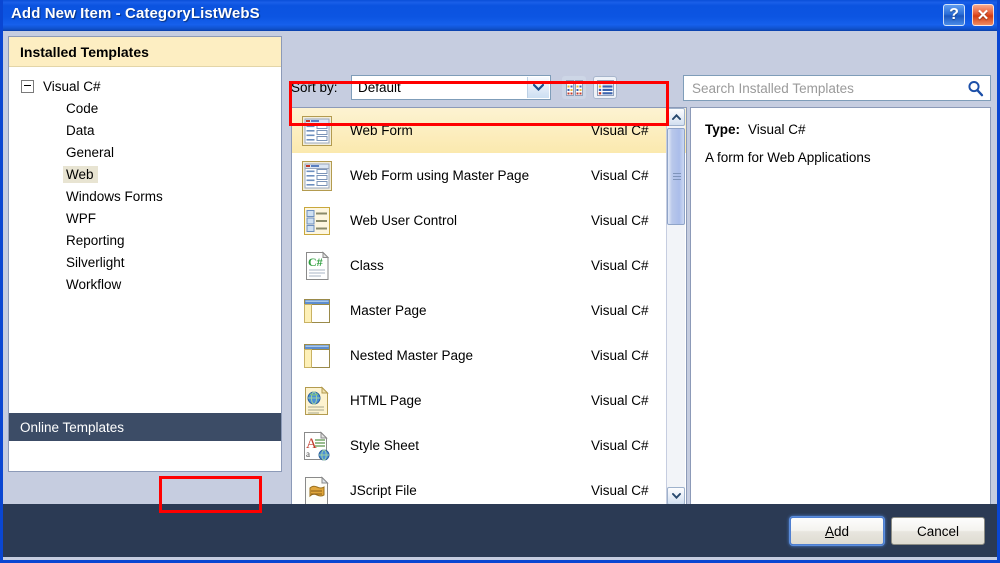 The image size is (1000, 563). I want to click on search-placeholder-text: Search Installed Templates, so click(773, 88).